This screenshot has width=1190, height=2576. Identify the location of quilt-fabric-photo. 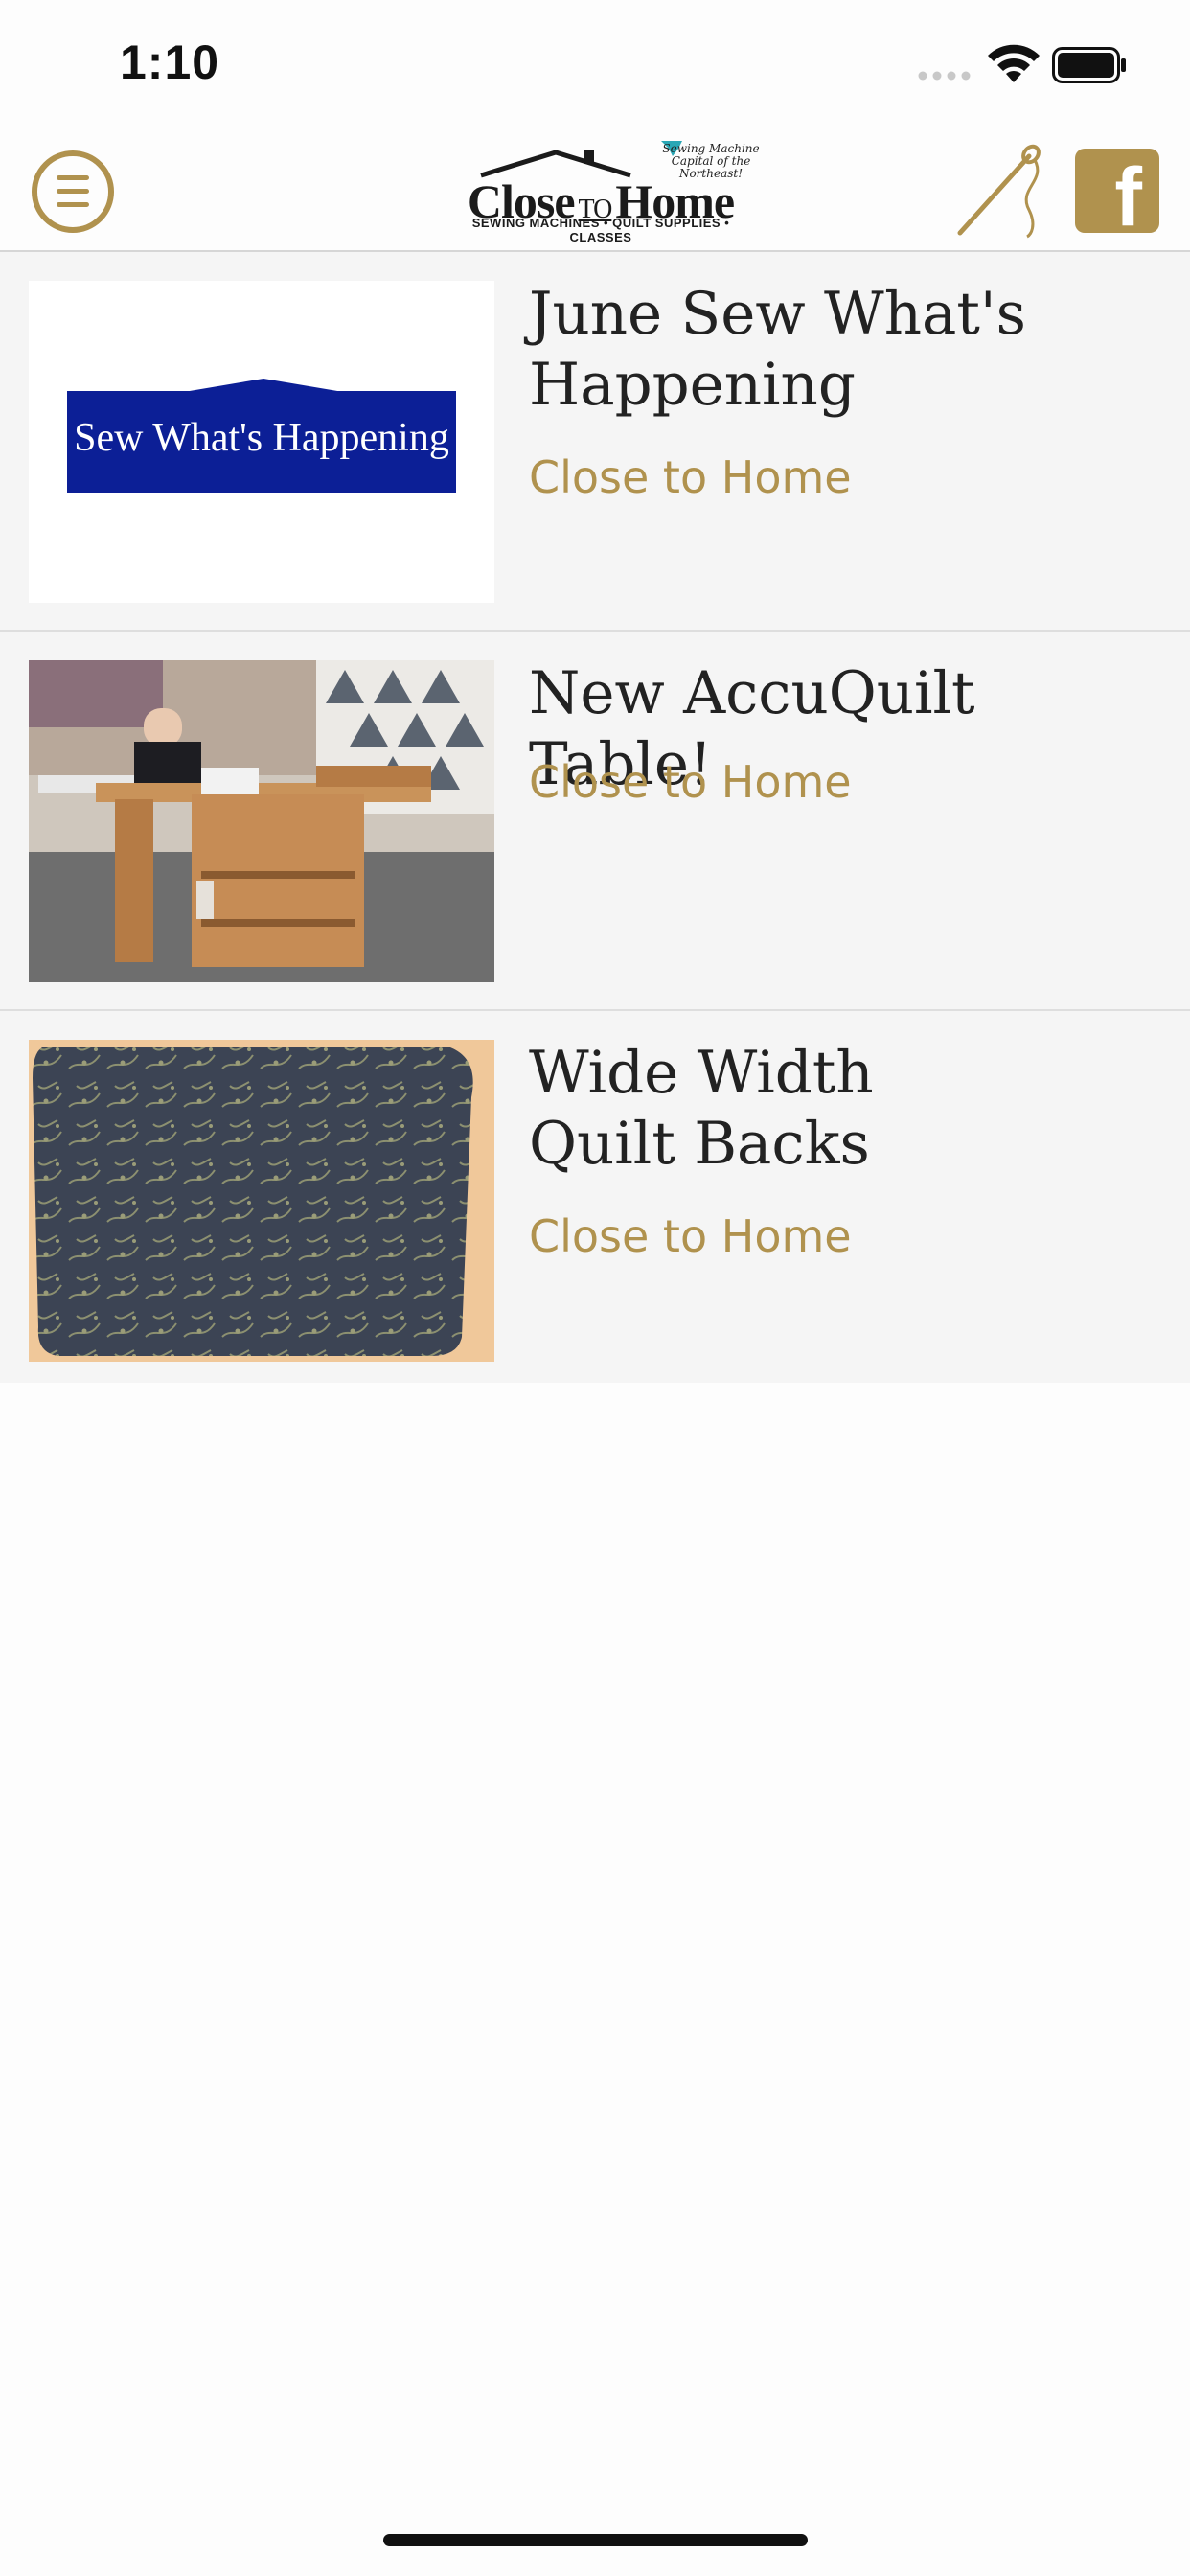
(262, 1201).